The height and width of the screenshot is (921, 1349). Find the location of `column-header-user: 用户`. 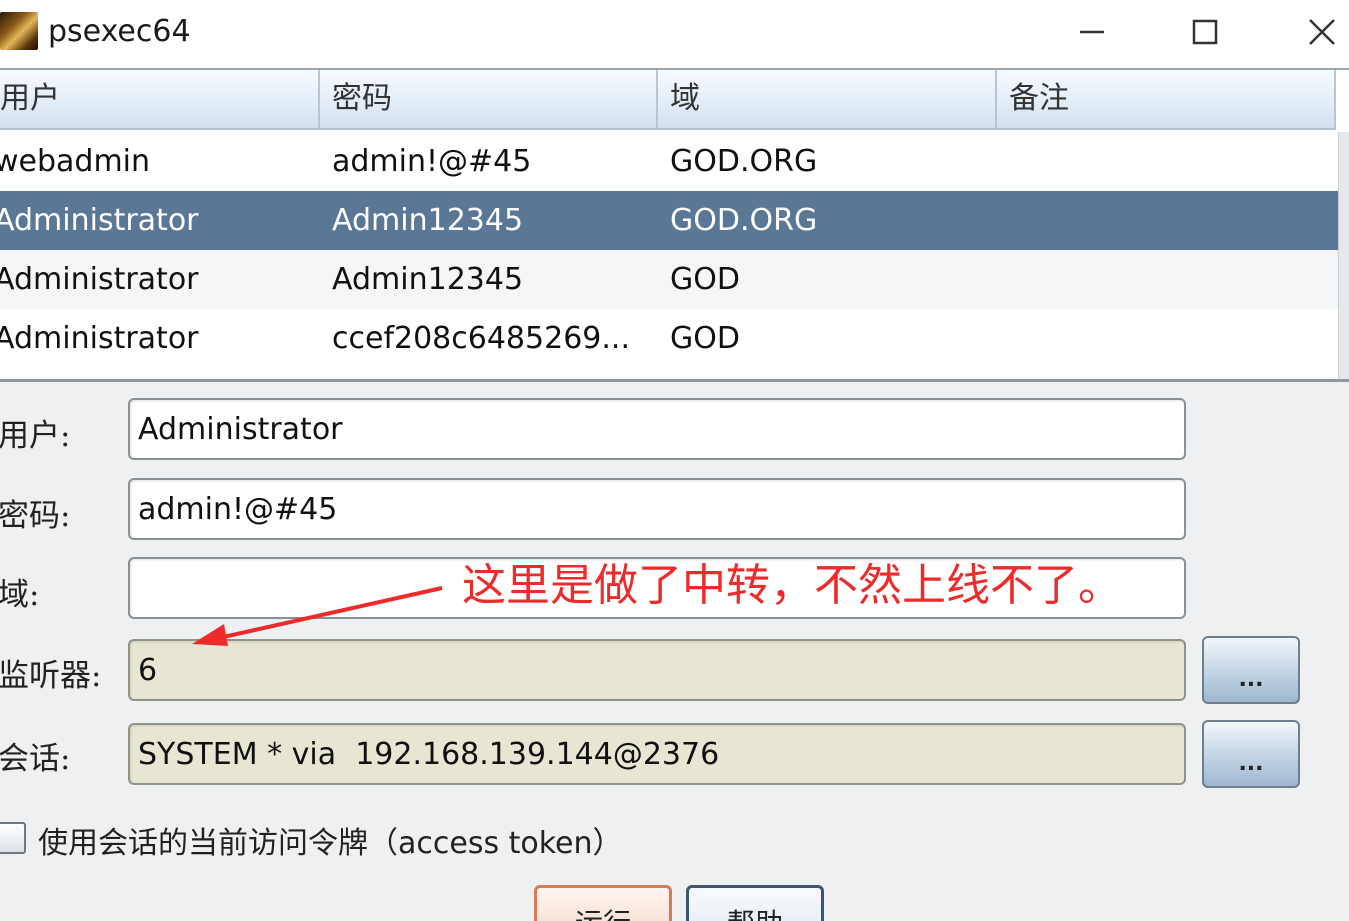

column-header-user: 用户 is located at coordinates (160, 100).